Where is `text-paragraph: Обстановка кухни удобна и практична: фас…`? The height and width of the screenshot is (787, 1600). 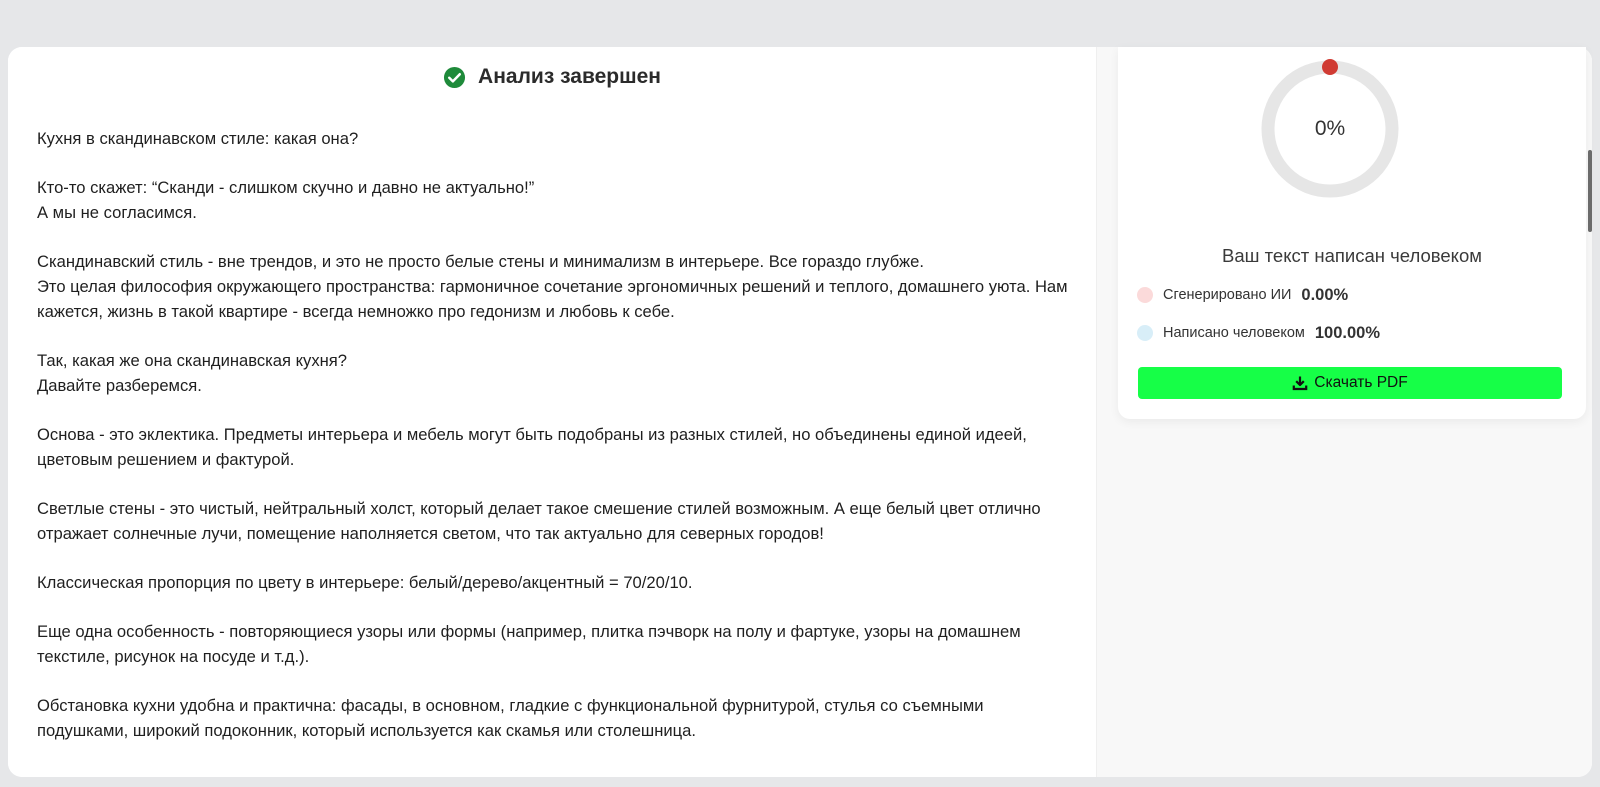
text-paragraph: Обстановка кухни удобна и практична: фас… is located at coordinates (510, 718).